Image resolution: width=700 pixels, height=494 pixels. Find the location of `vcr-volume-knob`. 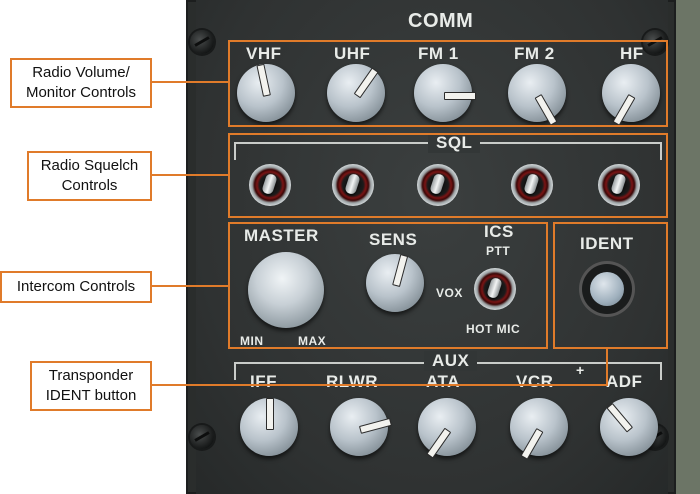

vcr-volume-knob is located at coordinates (539, 429).